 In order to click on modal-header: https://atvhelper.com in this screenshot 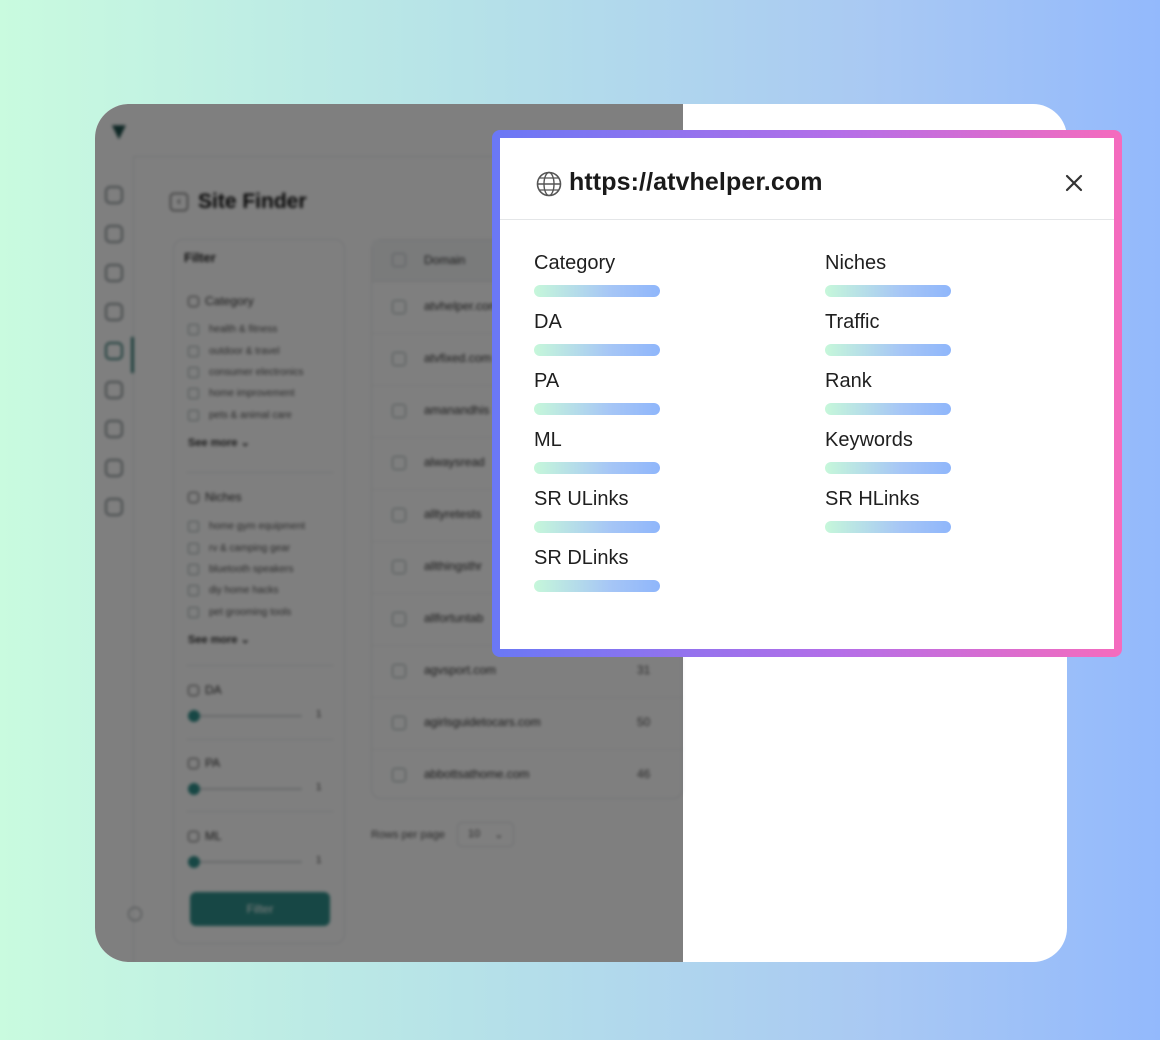, I will do `click(807, 179)`.